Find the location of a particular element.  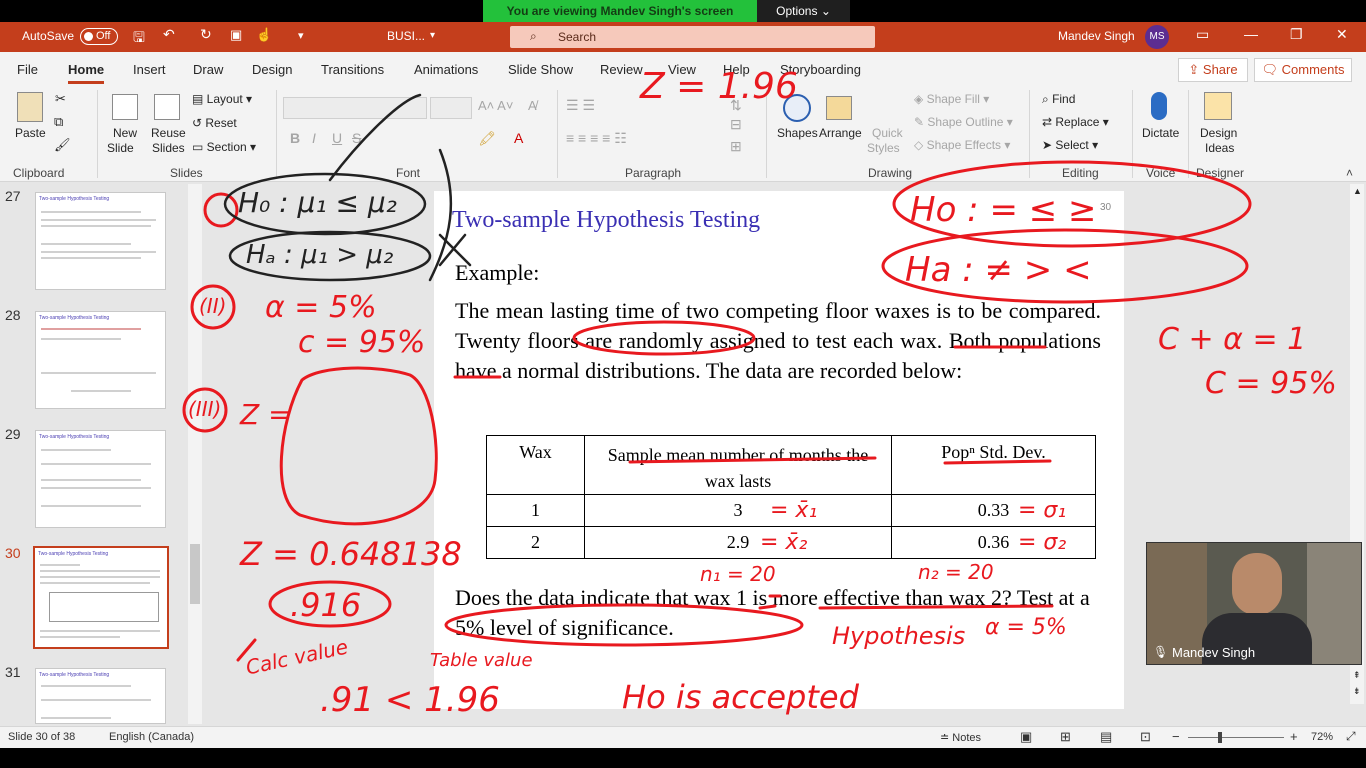

scroll-up-icon: ▲ is located at coordinates (1357, 191).